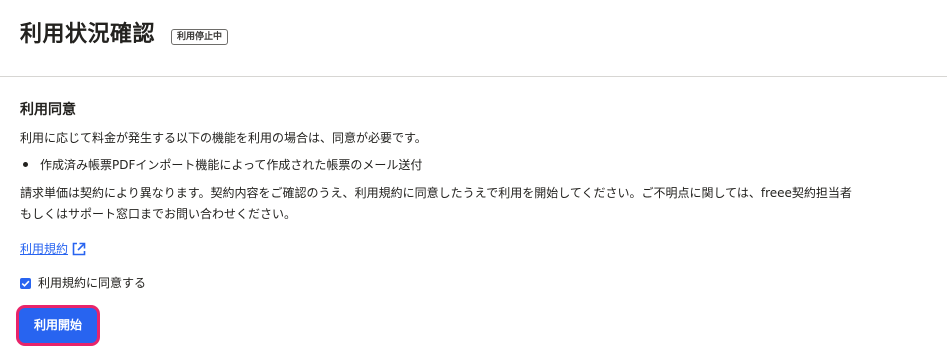 The image size is (947, 359). I want to click on section-heading: 利用同意, so click(48, 110).